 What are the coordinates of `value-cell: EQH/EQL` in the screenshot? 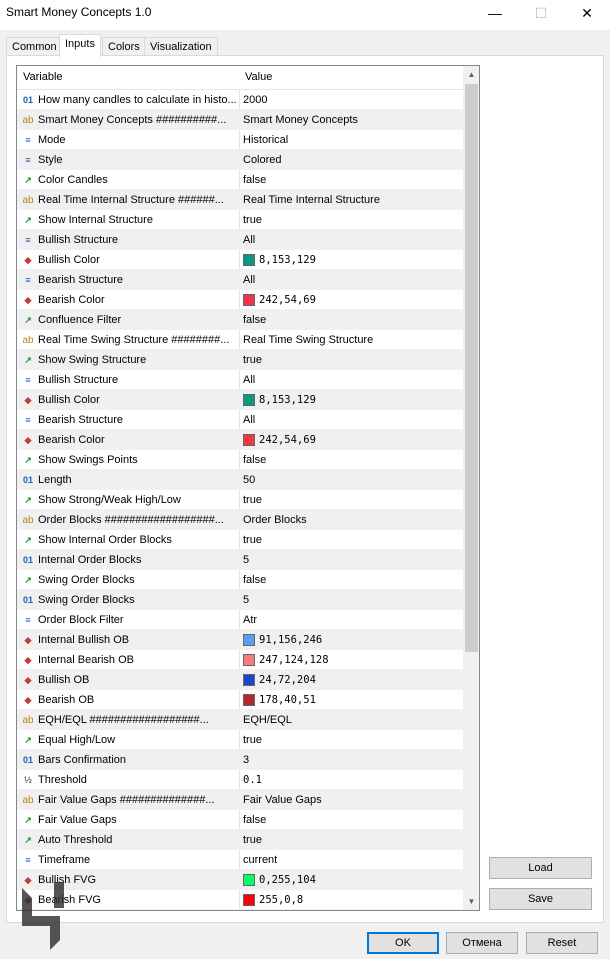 It's located at (352, 720).